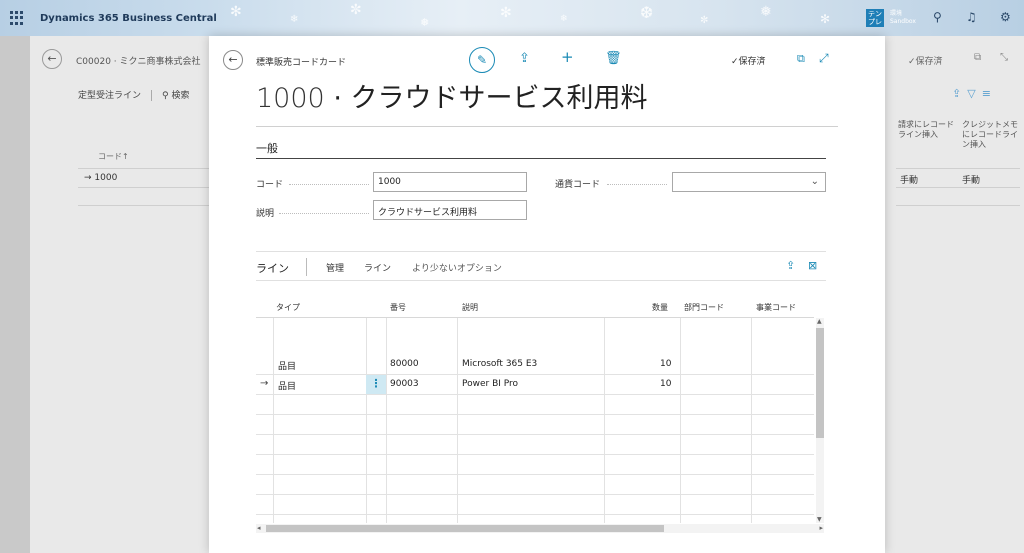 Image resolution: width=1024 pixels, height=553 pixels. Describe the element at coordinates (272, 268) in the screenshot. I see `lines-title: ライン` at that location.